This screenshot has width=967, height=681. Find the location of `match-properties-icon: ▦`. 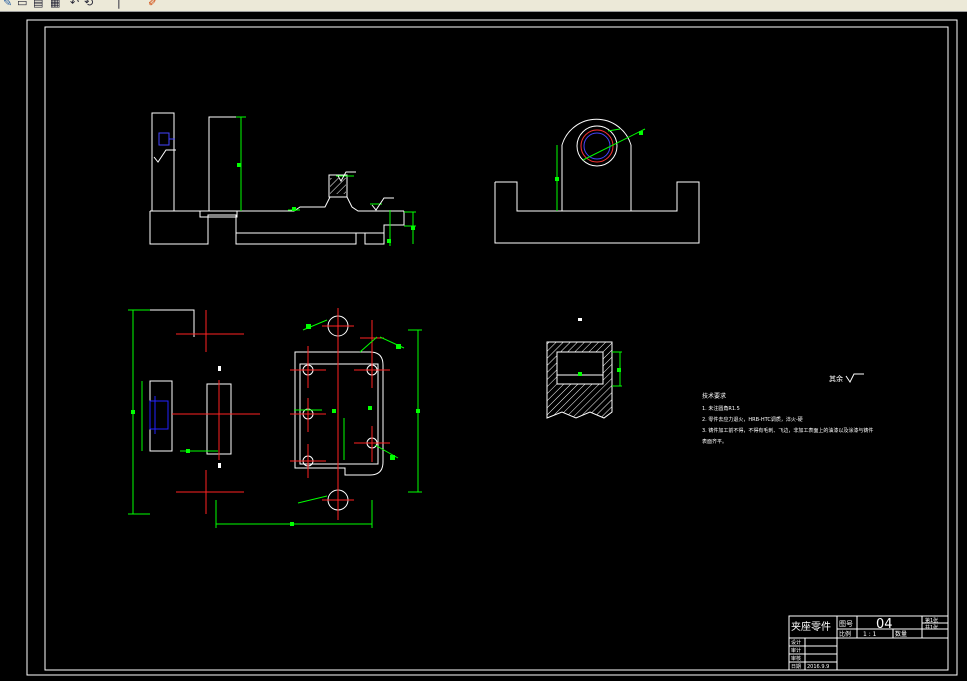

match-properties-icon: ▦ is located at coordinates (55, 5).